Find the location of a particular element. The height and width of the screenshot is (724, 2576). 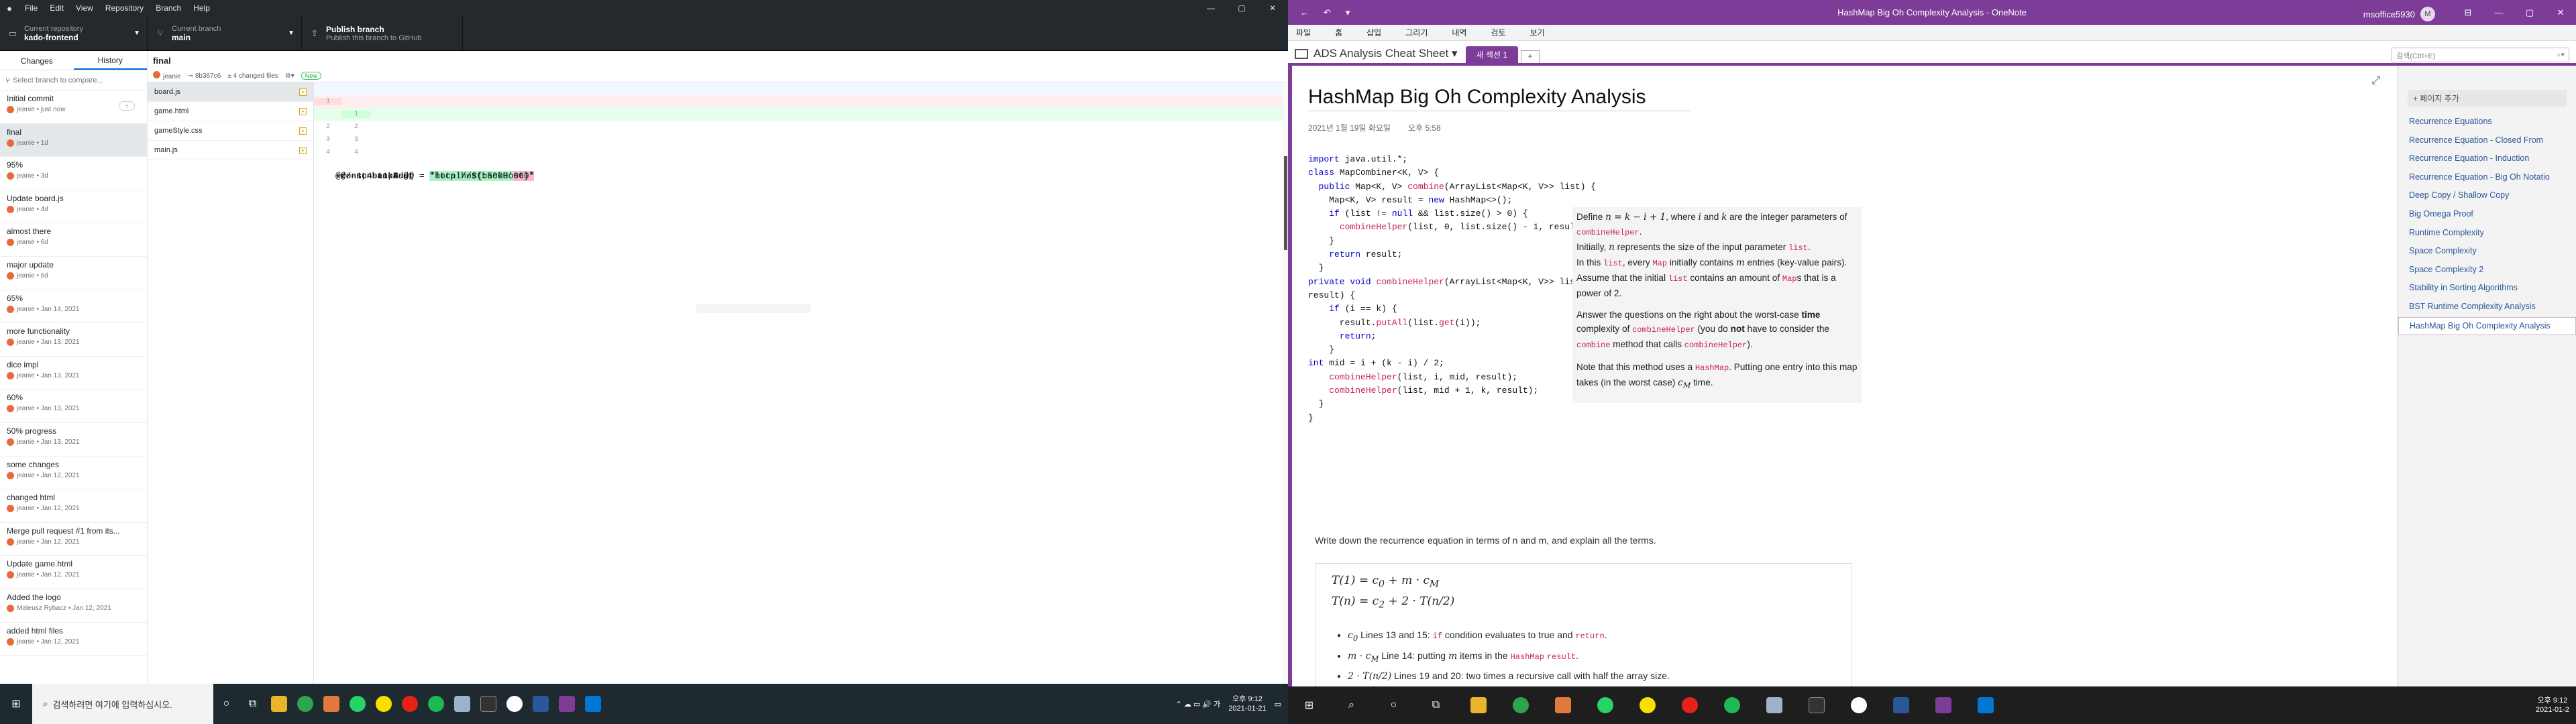

page-item: Deep Copy / Shallow Copy is located at coordinates (2487, 196).